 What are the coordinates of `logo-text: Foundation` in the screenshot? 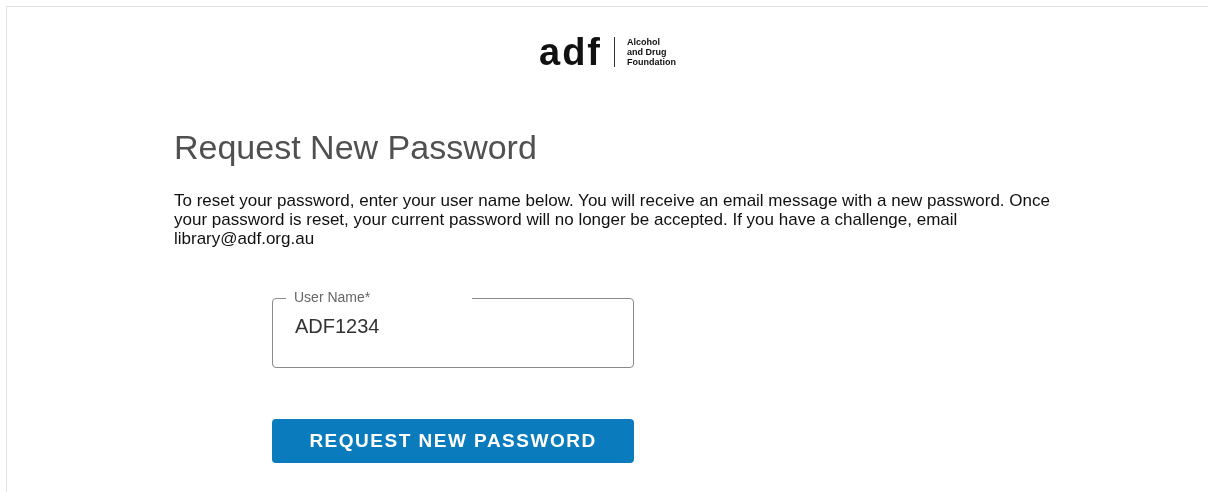 It's located at (651, 62).